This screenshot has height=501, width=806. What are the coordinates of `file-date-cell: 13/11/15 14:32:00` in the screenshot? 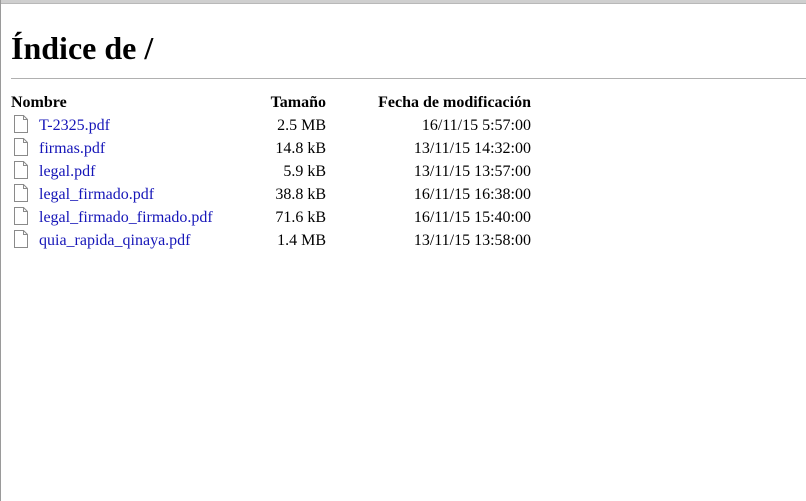 It's located at (472, 148).